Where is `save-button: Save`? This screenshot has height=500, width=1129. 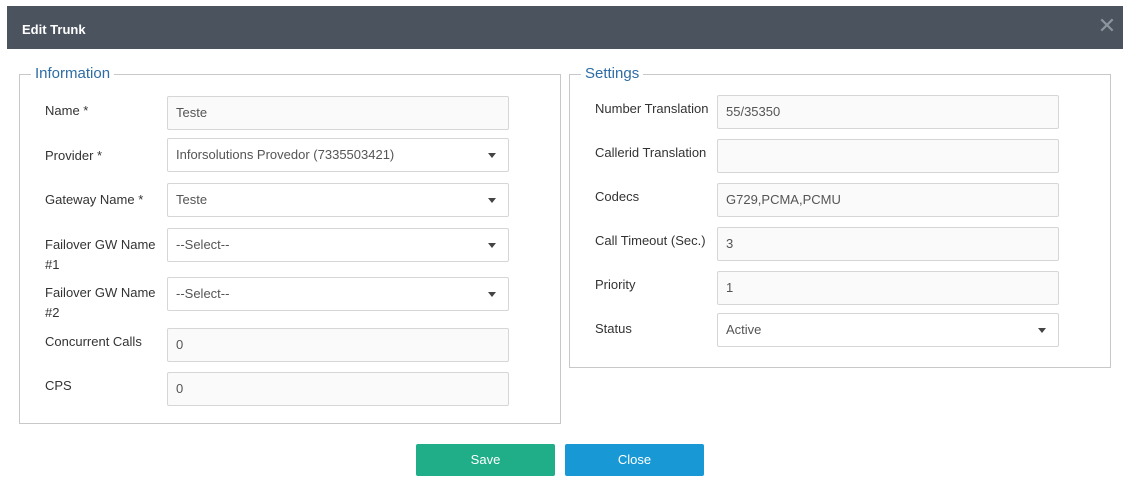 save-button: Save is located at coordinates (485, 460).